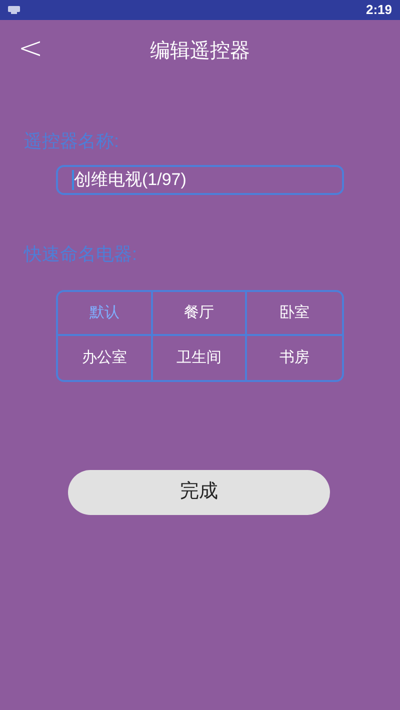 The height and width of the screenshot is (710, 400). What do you see at coordinates (81, 254) in the screenshot?
I see `section-label: 快速命名电器:` at bounding box center [81, 254].